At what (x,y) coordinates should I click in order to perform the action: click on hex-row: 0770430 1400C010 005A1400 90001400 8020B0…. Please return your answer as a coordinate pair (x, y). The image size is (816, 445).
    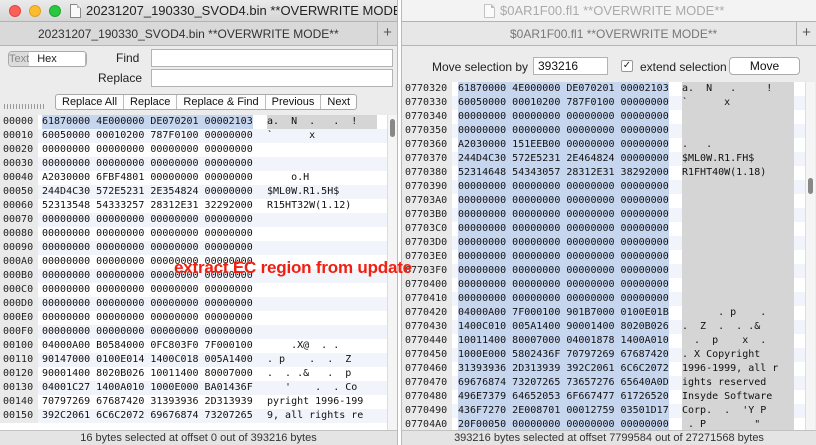
    Looking at the image, I should click on (604, 327).